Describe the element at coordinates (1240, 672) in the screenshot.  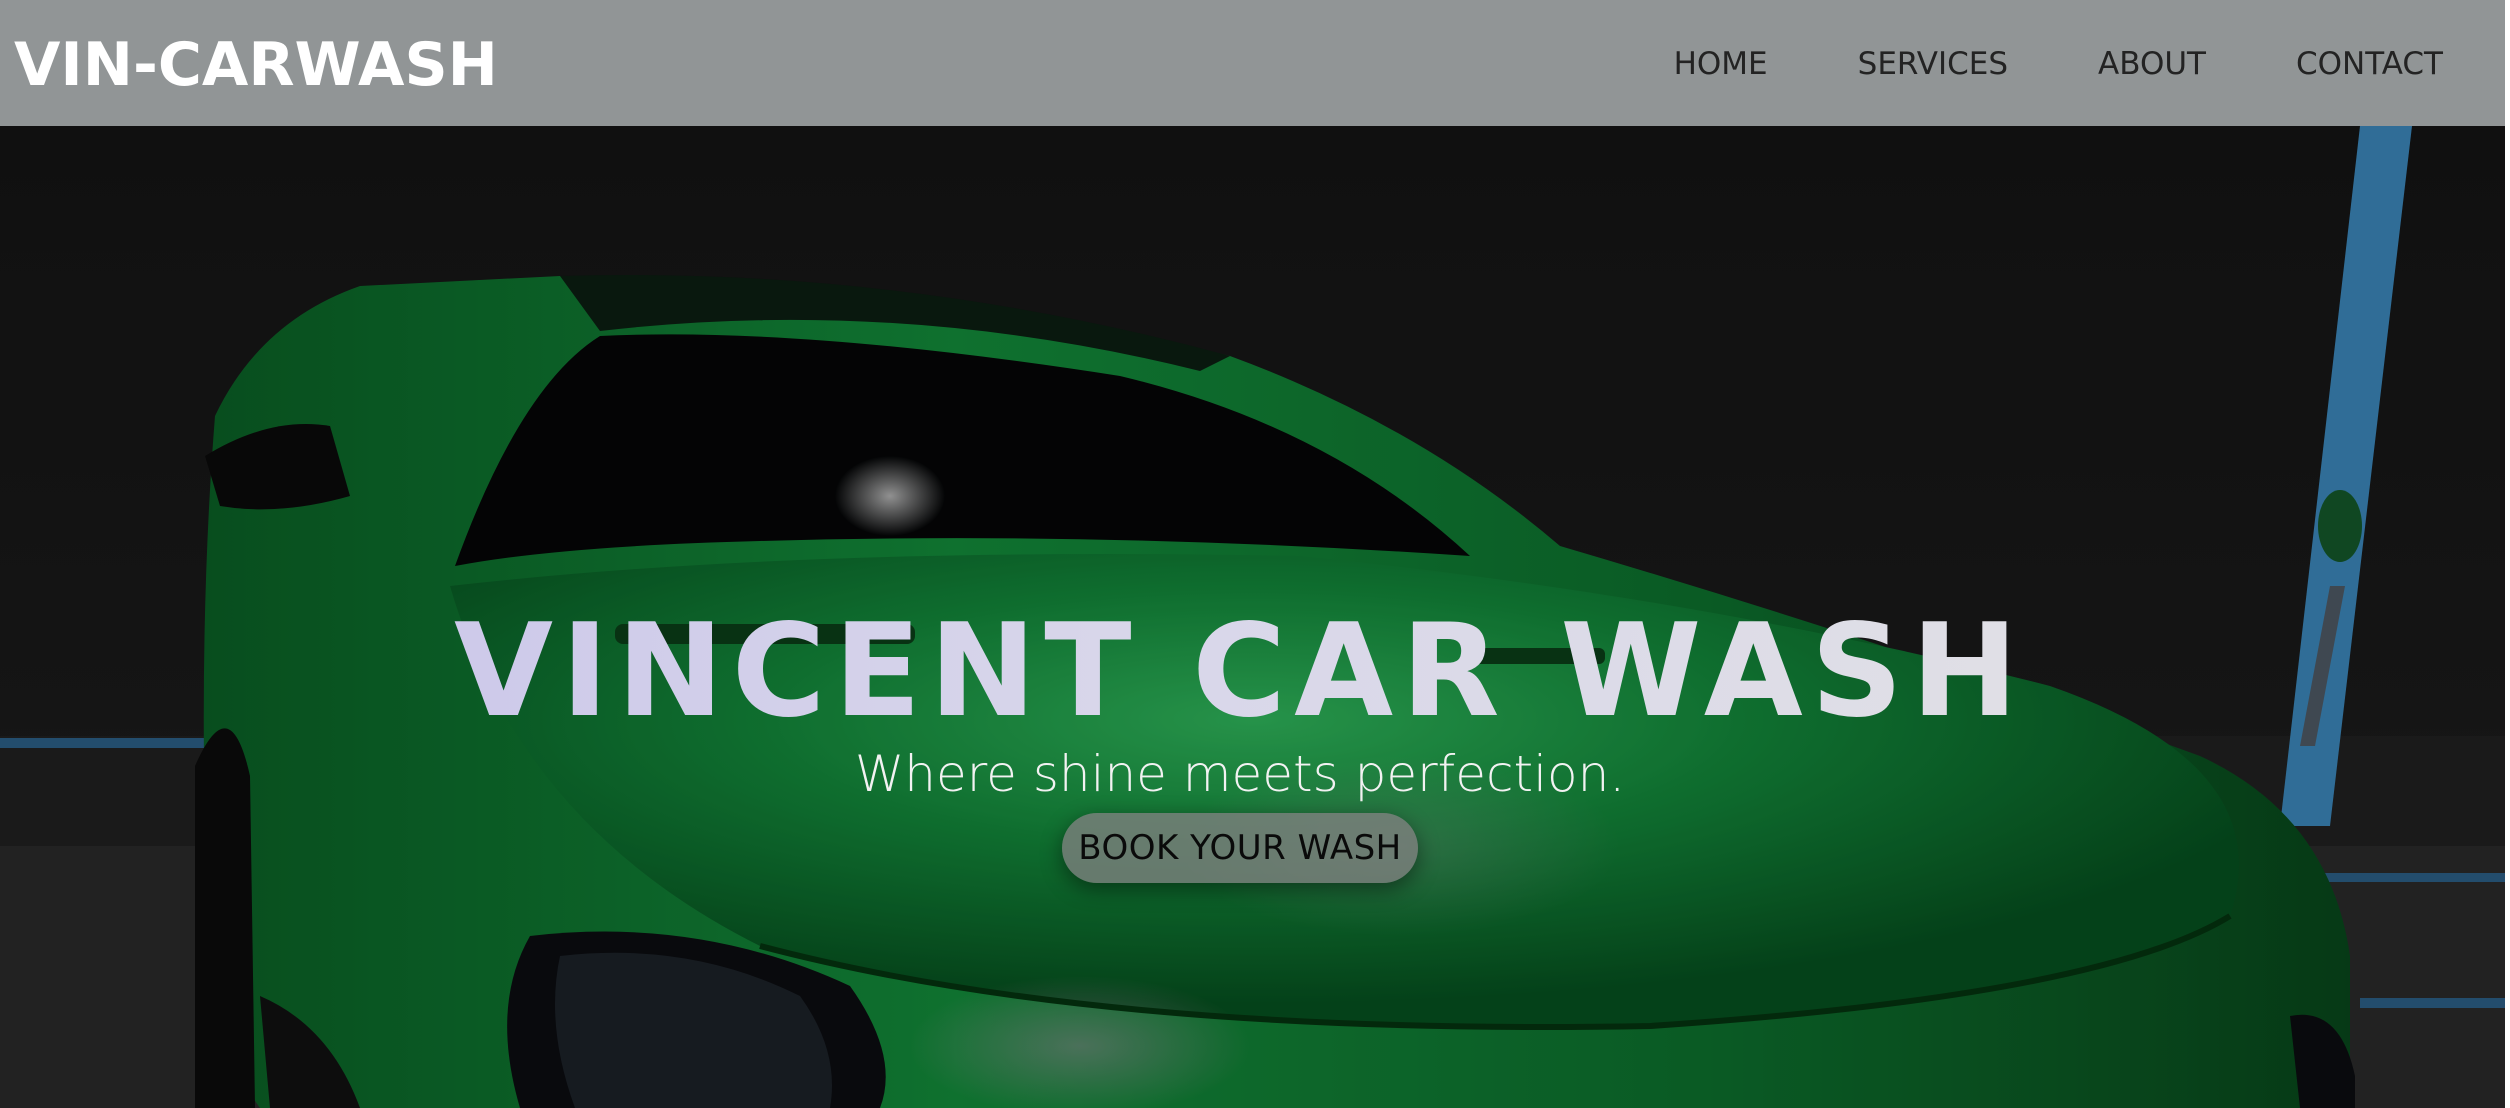
I see `hero-title: VINCENT CAR WASH` at that location.